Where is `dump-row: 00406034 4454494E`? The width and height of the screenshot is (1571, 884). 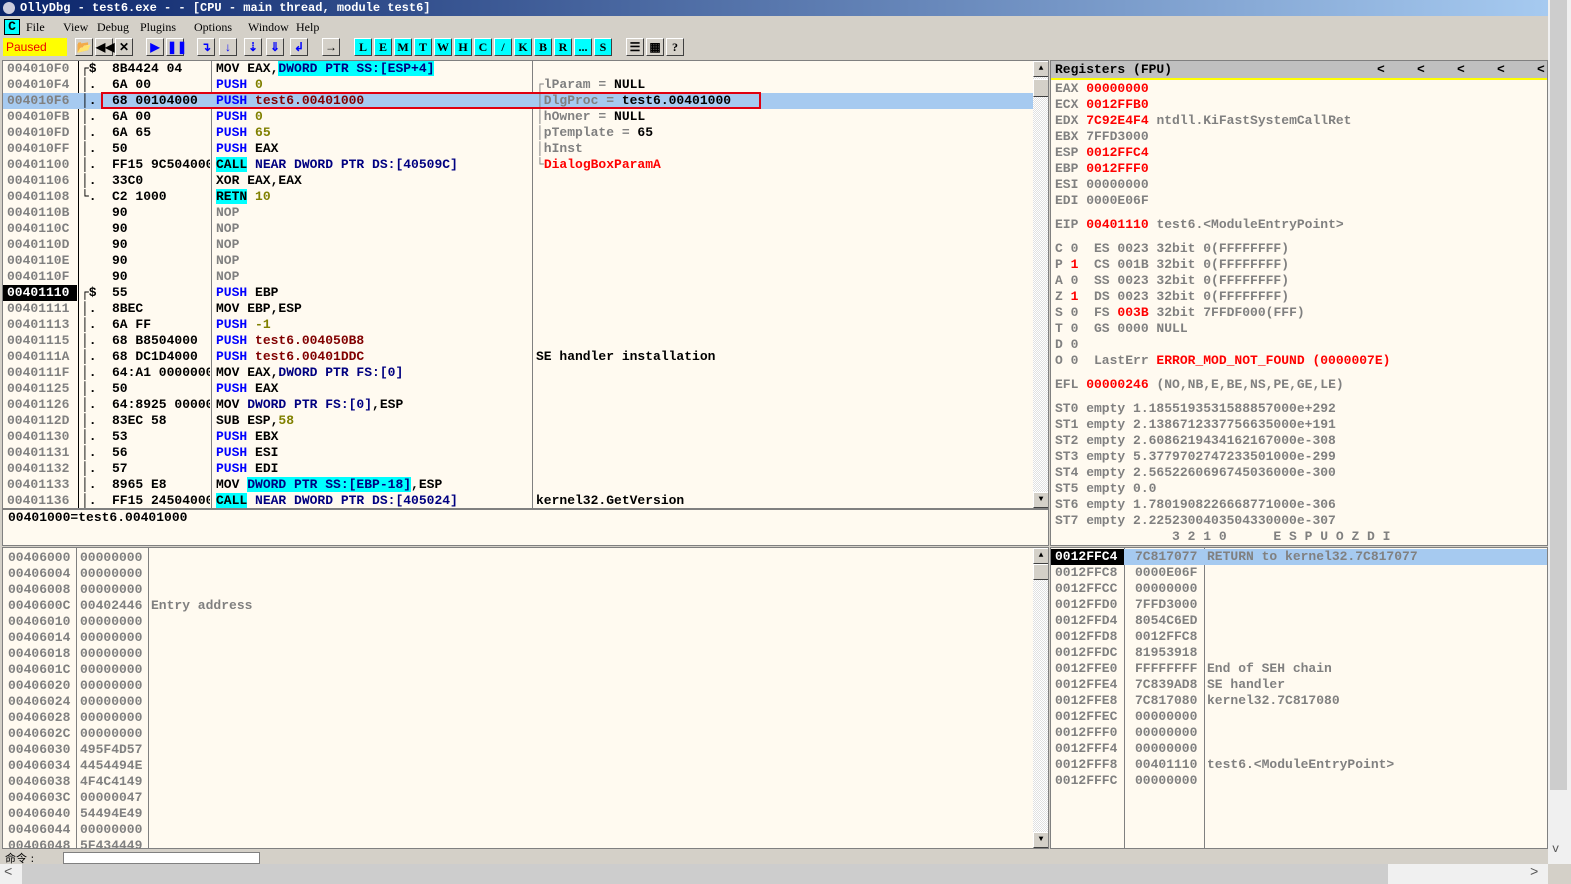 dump-row: 00406034 4454494E is located at coordinates (525, 766).